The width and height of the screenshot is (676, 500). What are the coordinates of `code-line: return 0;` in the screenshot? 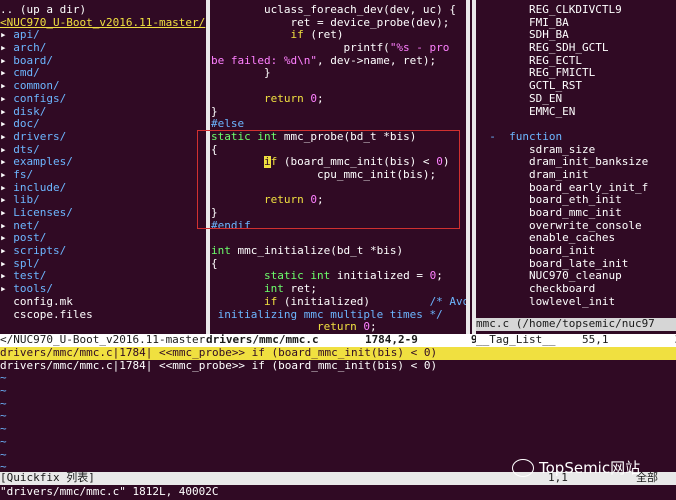 It's located at (338, 99).